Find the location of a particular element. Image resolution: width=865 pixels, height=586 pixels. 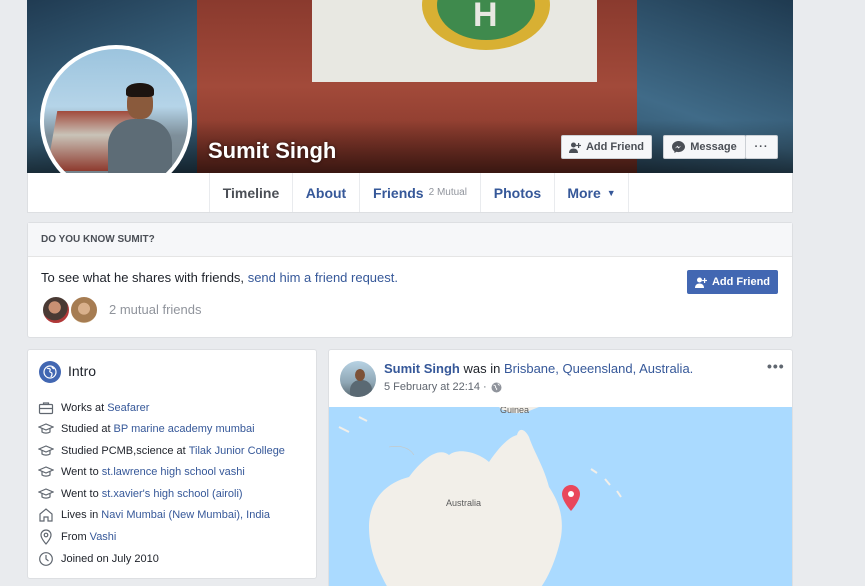

map-label-guinea: Guinea is located at coordinates (515, 411).